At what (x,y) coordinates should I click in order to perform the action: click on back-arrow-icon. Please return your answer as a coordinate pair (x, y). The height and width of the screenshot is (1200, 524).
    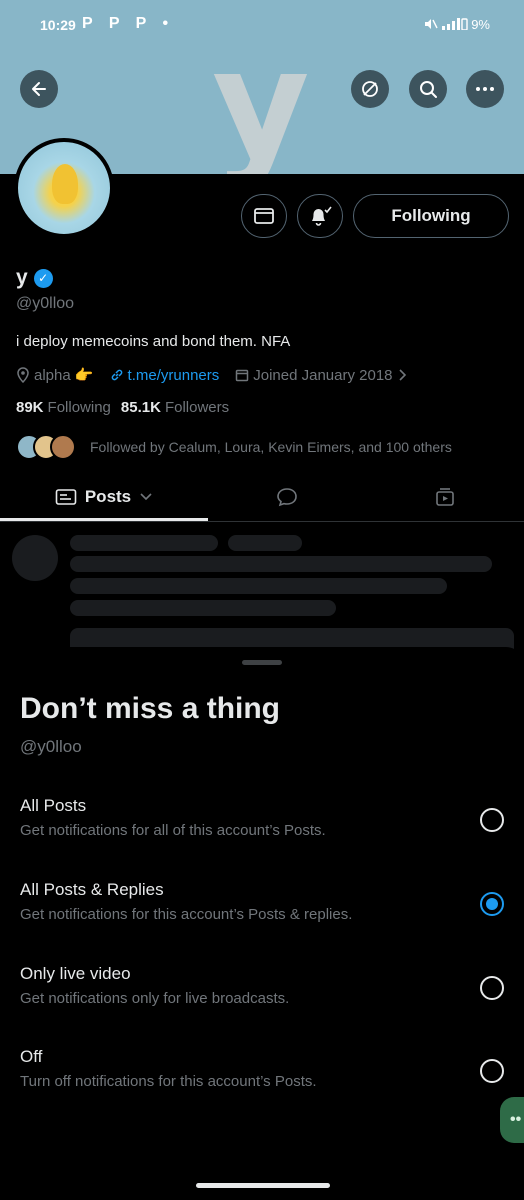
    Looking at the image, I should click on (39, 89).